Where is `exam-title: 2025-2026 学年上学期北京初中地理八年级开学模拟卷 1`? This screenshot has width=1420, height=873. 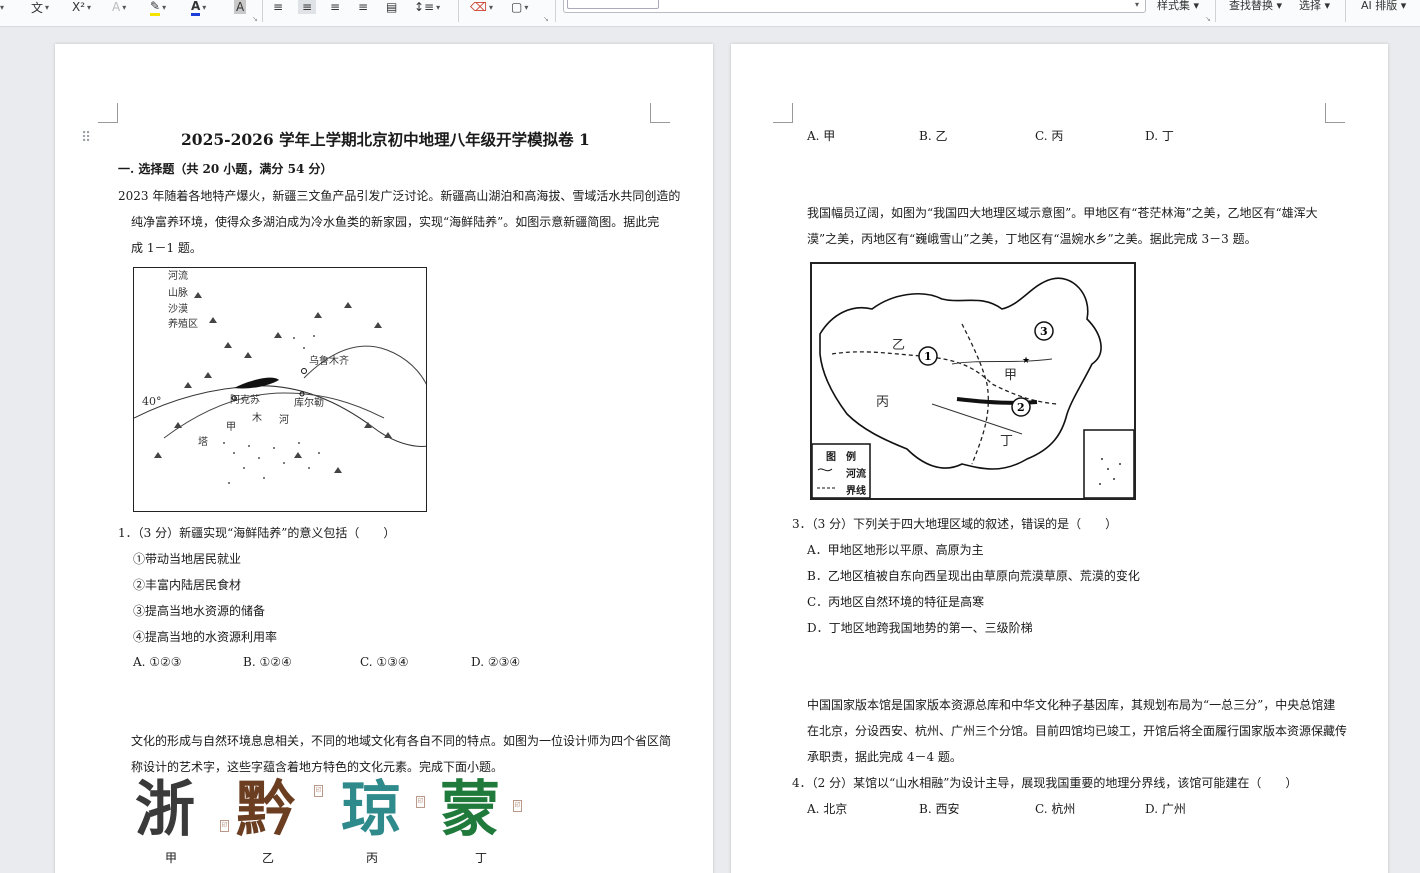
exam-title: 2025-2026 学年上学期北京初中地理八年级开学模拟卷 1 is located at coordinates (385, 139).